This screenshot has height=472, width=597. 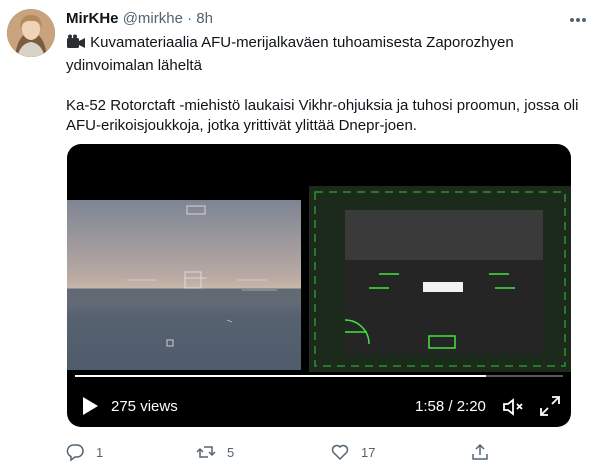 I want to click on tweet-header: MirKHe @mirkhe · 8h, so click(x=139, y=18).